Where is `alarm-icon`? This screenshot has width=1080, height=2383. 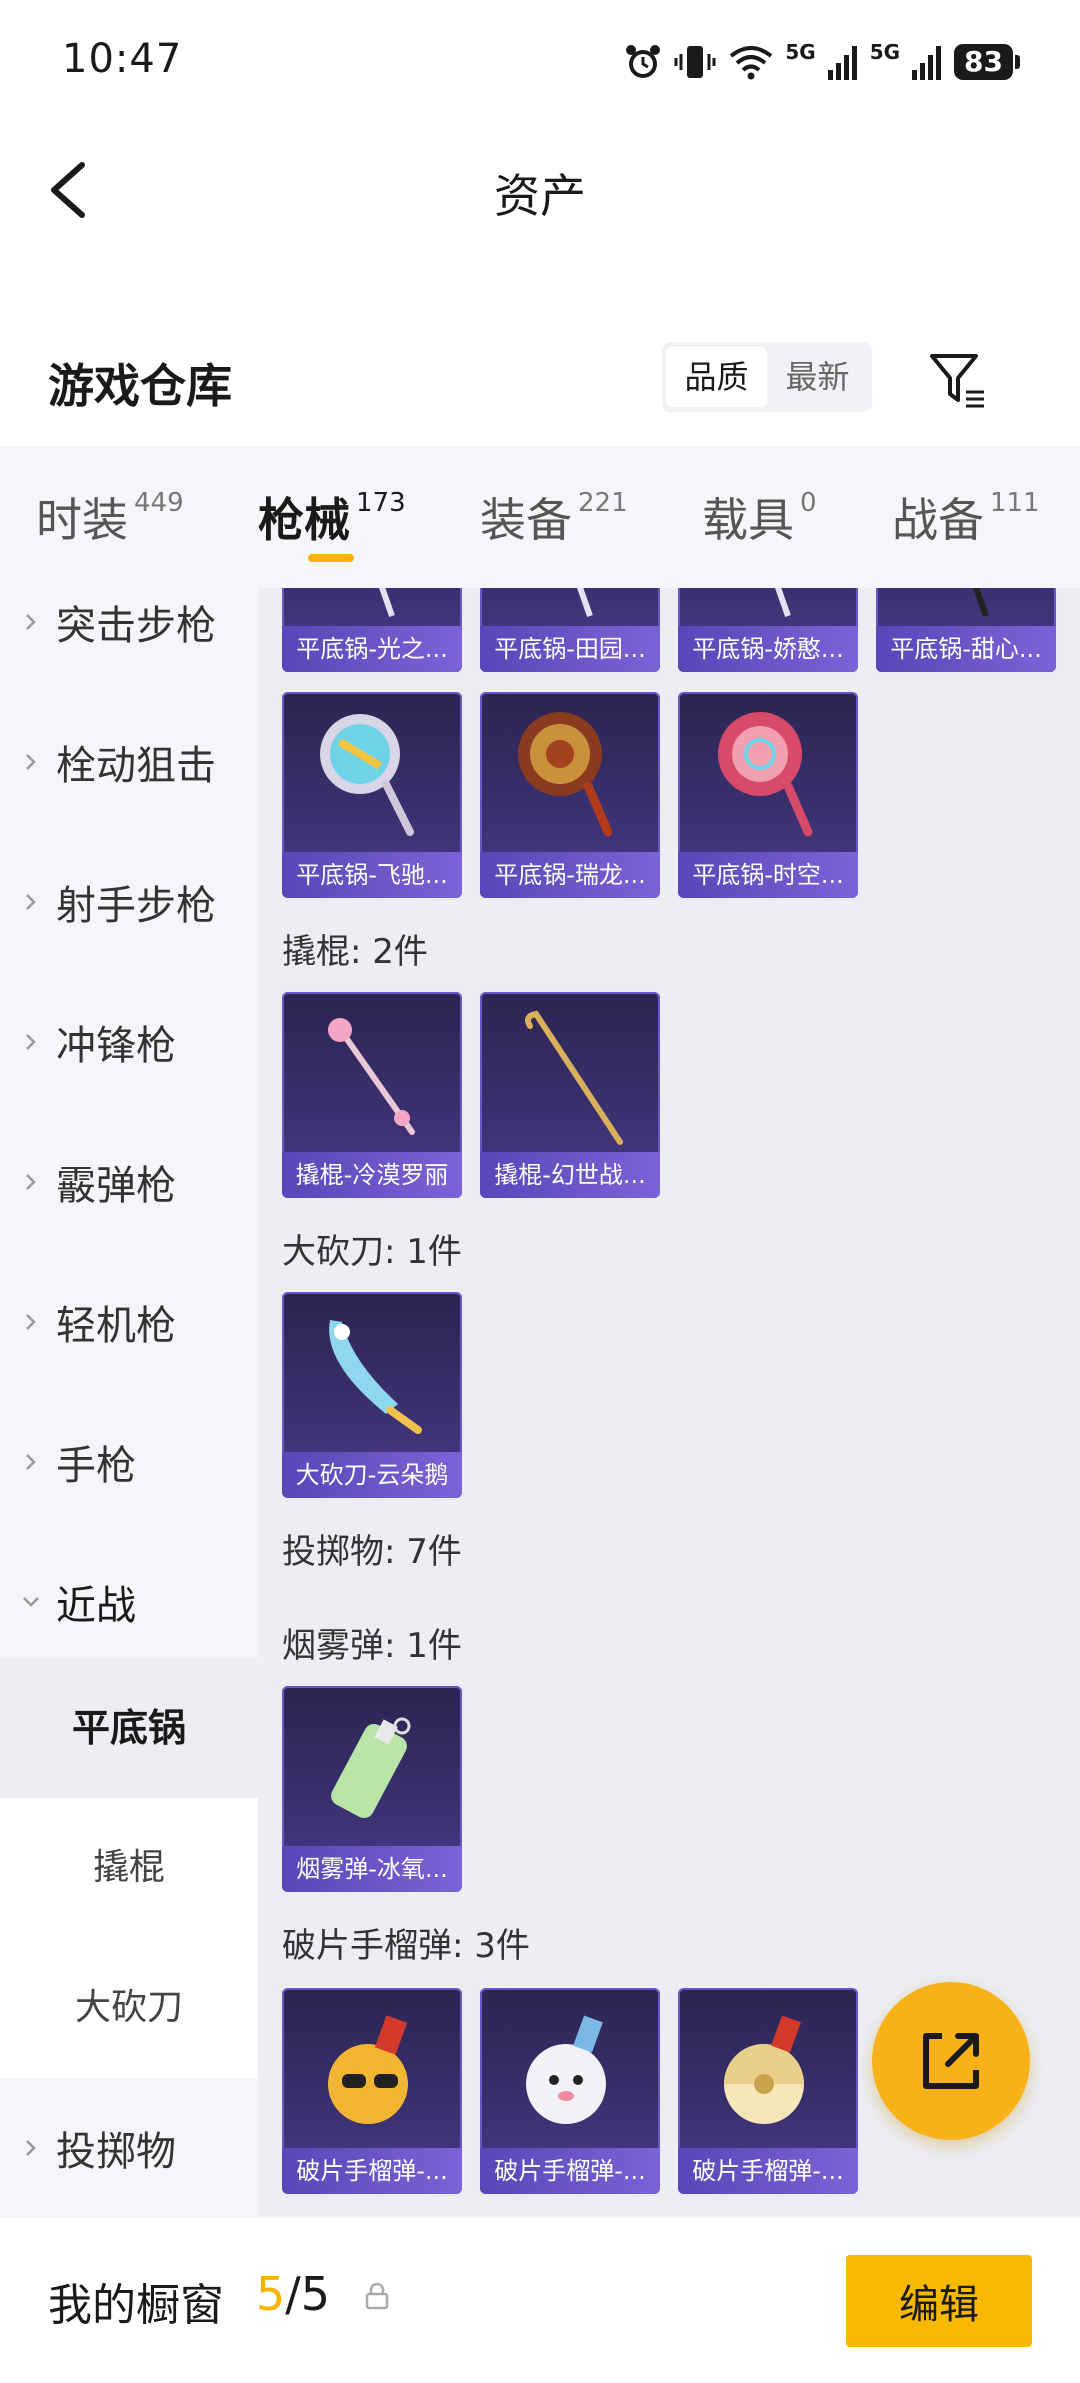 alarm-icon is located at coordinates (643, 61).